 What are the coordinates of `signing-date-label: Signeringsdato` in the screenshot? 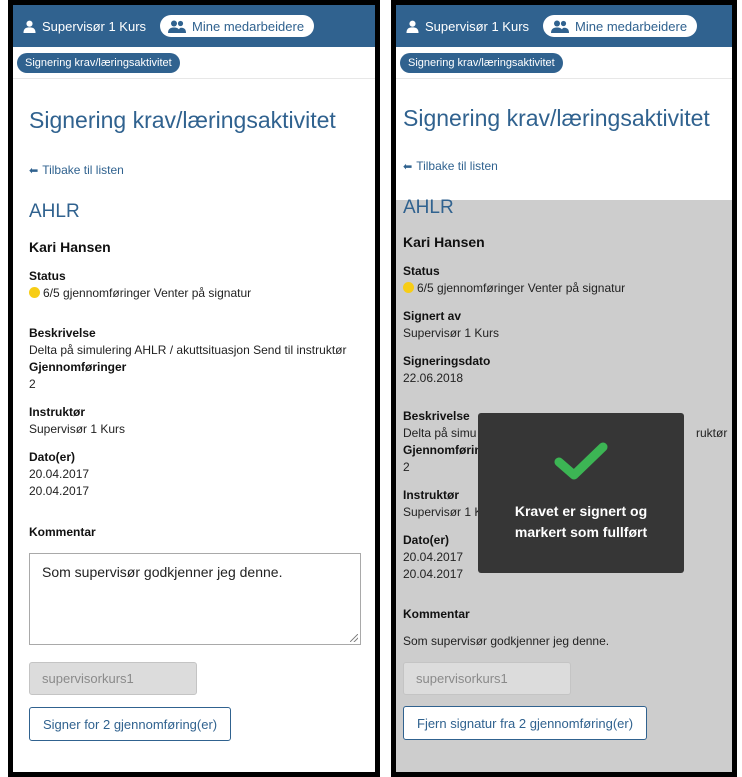 It's located at (447, 361).